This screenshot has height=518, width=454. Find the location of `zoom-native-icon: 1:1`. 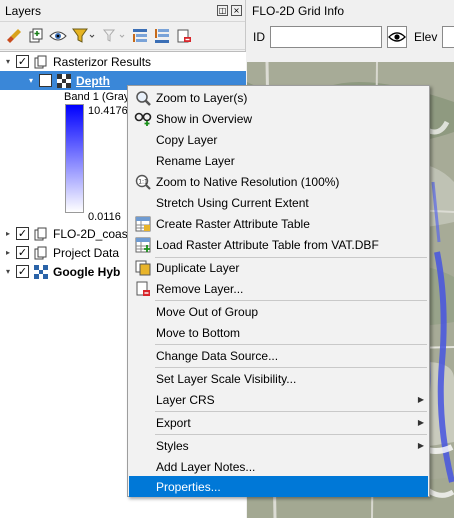

zoom-native-icon: 1:1 is located at coordinates (143, 182).